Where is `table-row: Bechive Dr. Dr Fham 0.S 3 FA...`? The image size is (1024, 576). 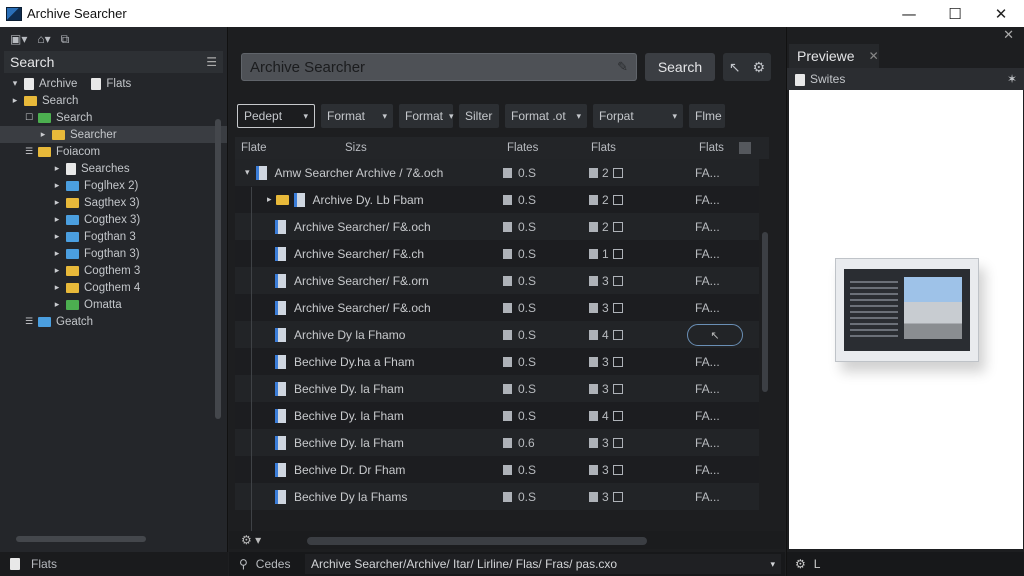
table-row: Bechive Dr. Dr Fham 0.S 3 FA... is located at coordinates (497, 469).